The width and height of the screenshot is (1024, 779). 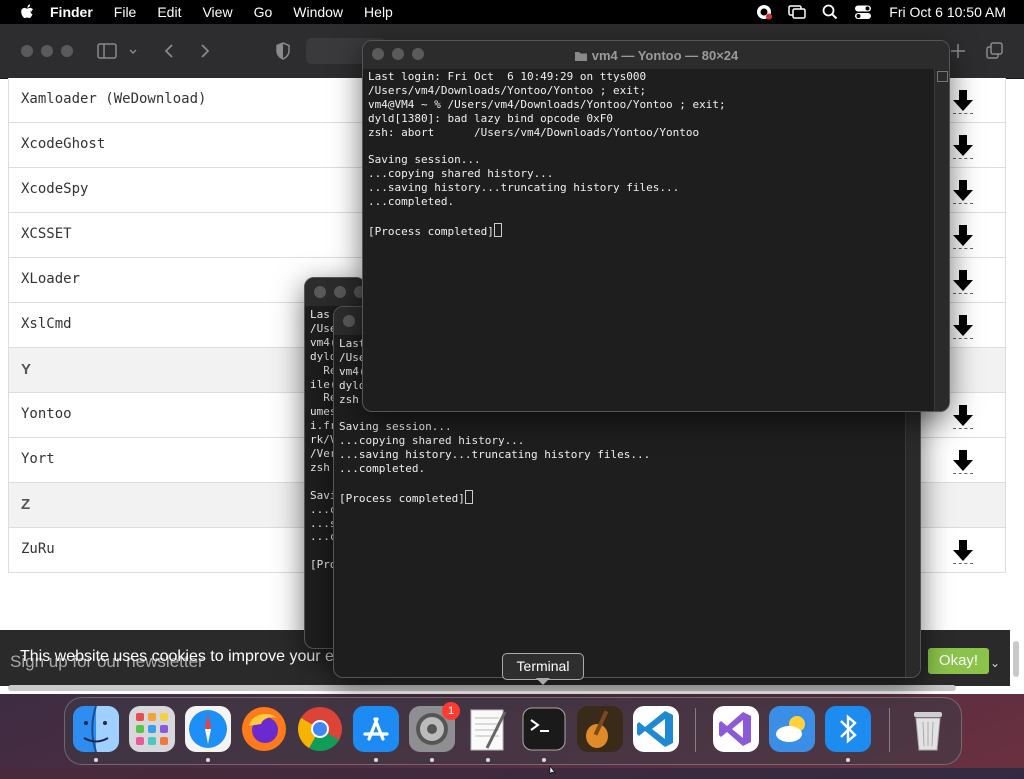 What do you see at coordinates (958, 661) in the screenshot?
I see `cookie-okay-button: Okay!` at bounding box center [958, 661].